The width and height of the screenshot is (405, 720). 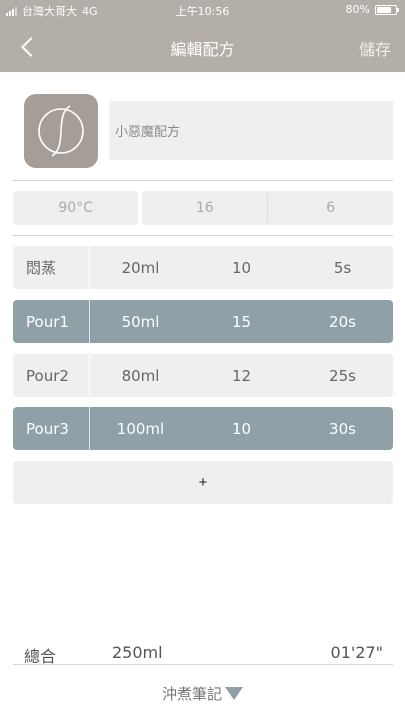 What do you see at coordinates (47, 321) in the screenshot?
I see `step-label: Pour1` at bounding box center [47, 321].